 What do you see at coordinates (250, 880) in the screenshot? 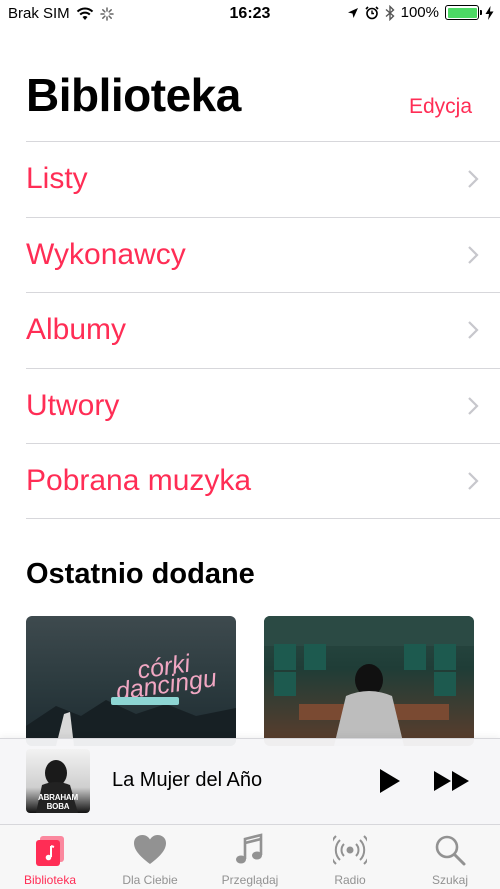
I see `tab-label: Przeglądaj` at bounding box center [250, 880].